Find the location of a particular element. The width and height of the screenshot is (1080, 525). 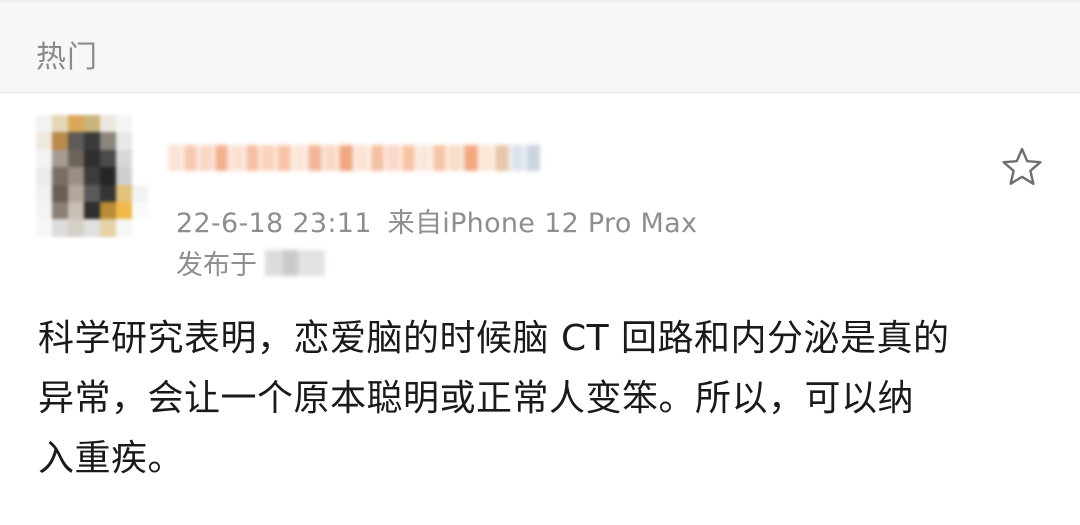

post-meta: 22-6-18 23:11 来自iPhone 12 Pro Max is located at coordinates (436, 220).